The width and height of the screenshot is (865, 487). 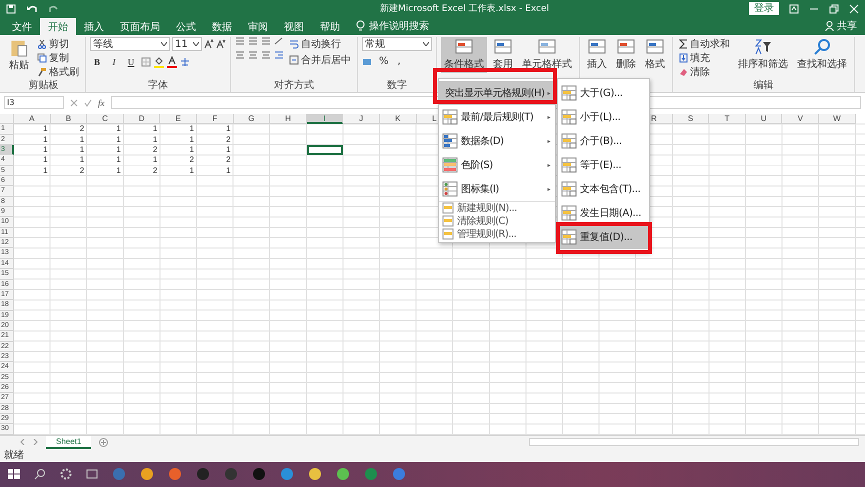 What do you see at coordinates (35, 442) in the screenshot?
I see `scroll-right-icon` at bounding box center [35, 442].